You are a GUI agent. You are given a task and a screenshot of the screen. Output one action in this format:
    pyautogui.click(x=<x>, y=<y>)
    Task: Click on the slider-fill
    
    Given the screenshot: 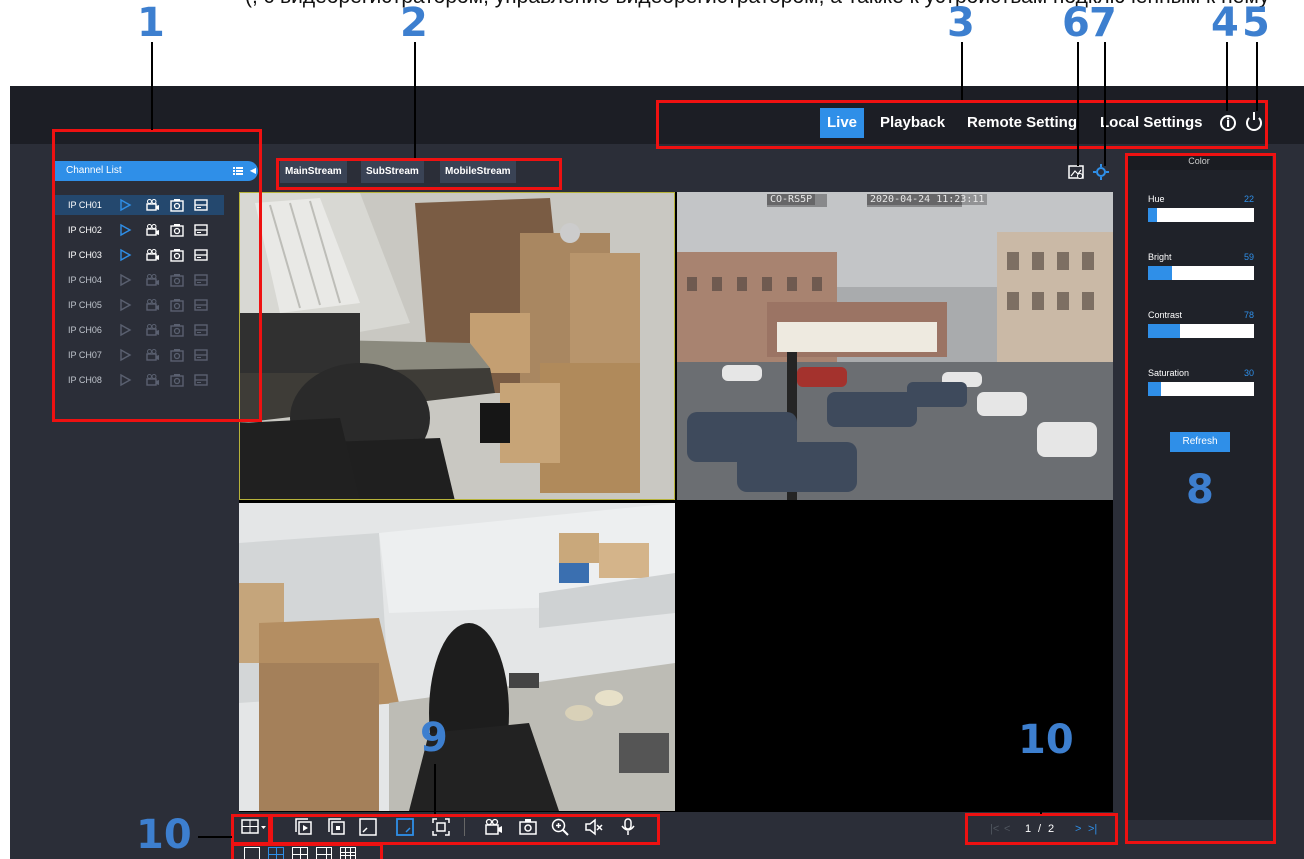 What is the action you would take?
    pyautogui.click(x=1154, y=389)
    